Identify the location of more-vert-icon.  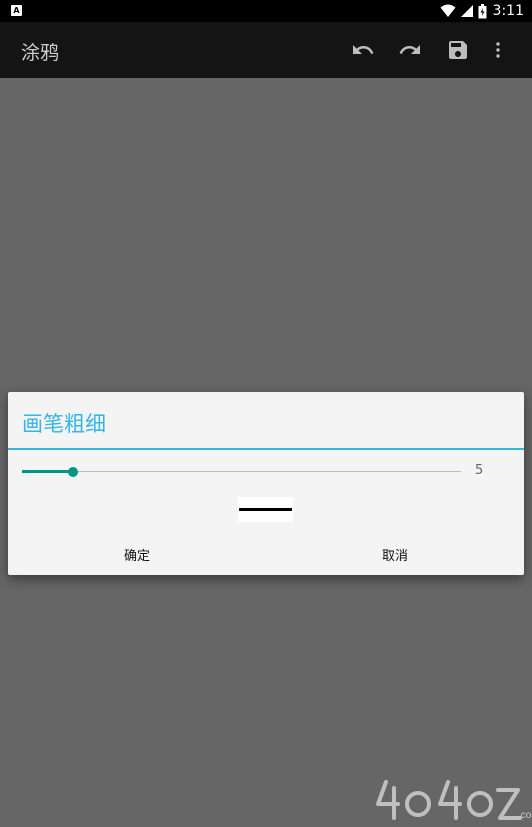
(498, 50).